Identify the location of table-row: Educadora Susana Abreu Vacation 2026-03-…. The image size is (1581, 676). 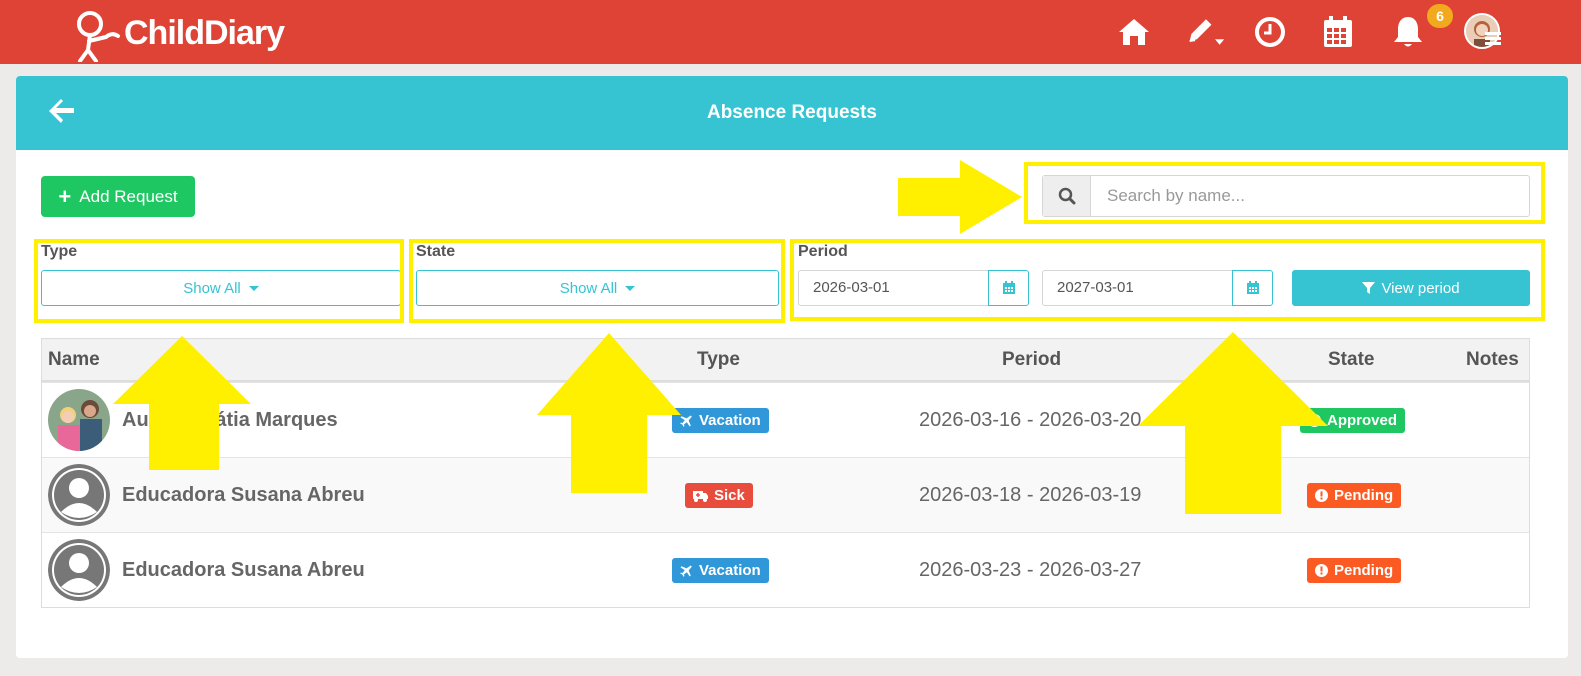
(785, 569).